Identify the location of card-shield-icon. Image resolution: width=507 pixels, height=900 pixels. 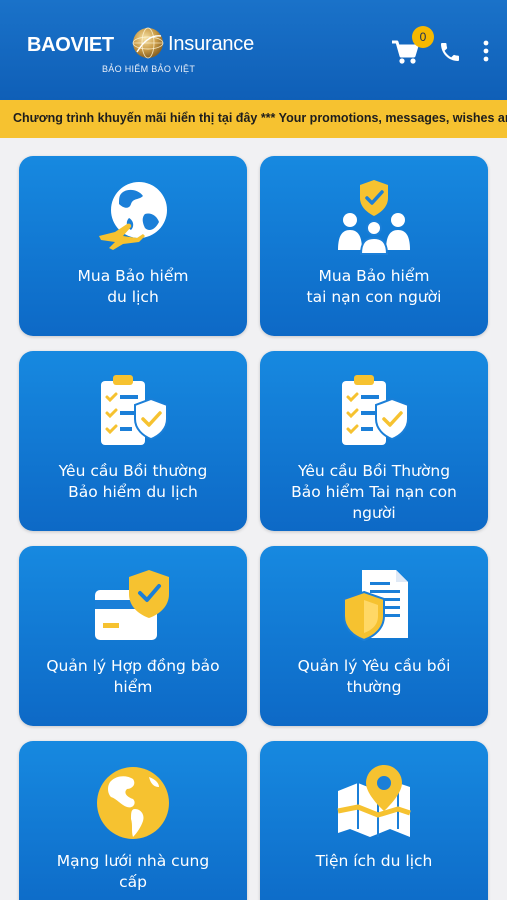
(132, 605).